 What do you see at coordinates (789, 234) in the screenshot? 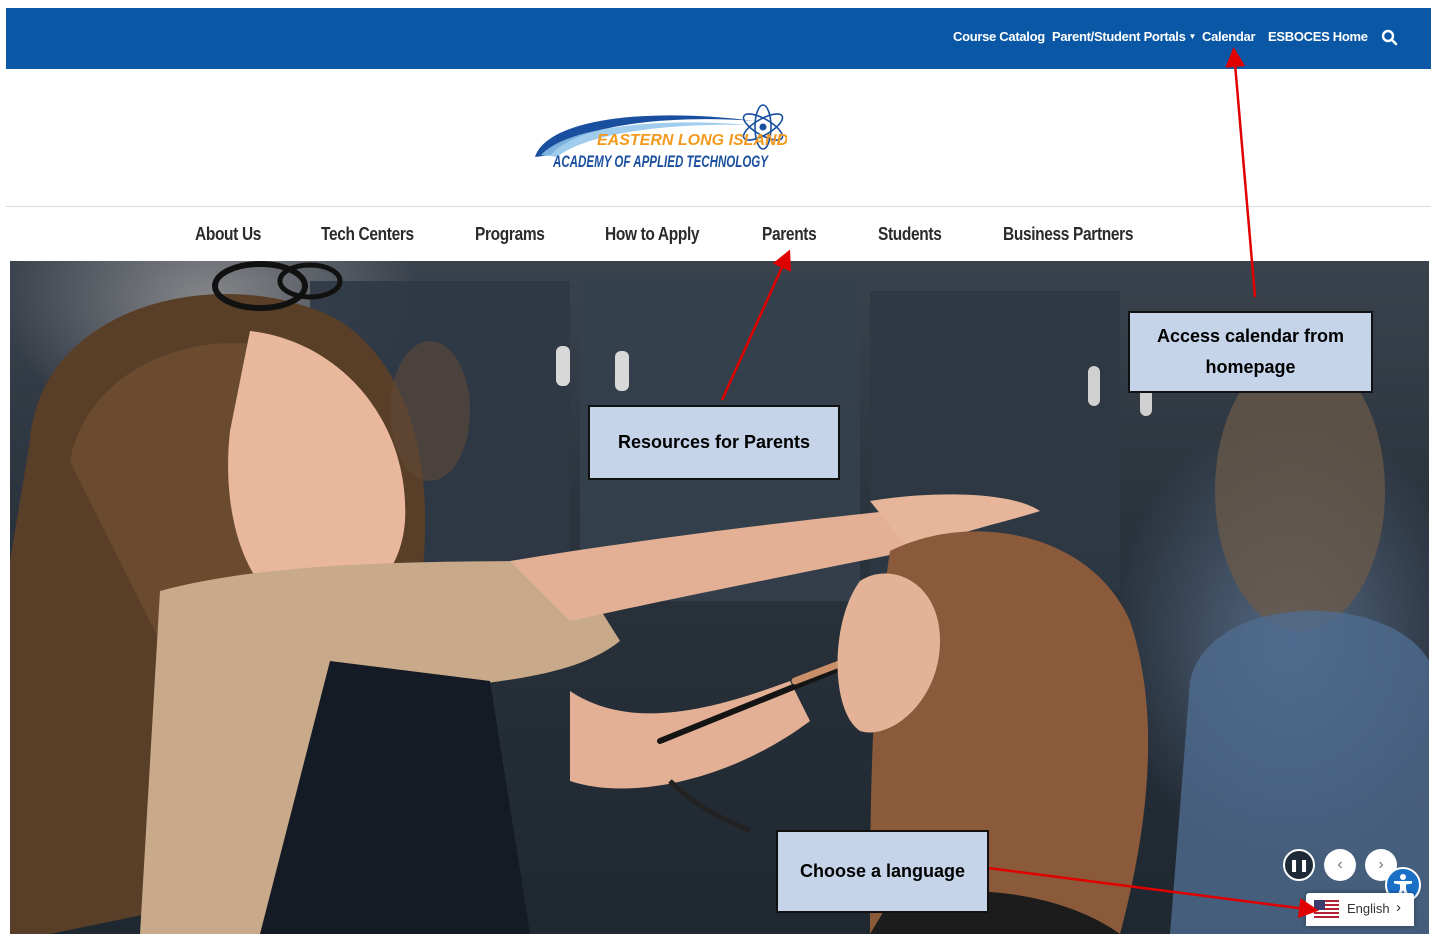
I see `nav-parents: Parents` at bounding box center [789, 234].